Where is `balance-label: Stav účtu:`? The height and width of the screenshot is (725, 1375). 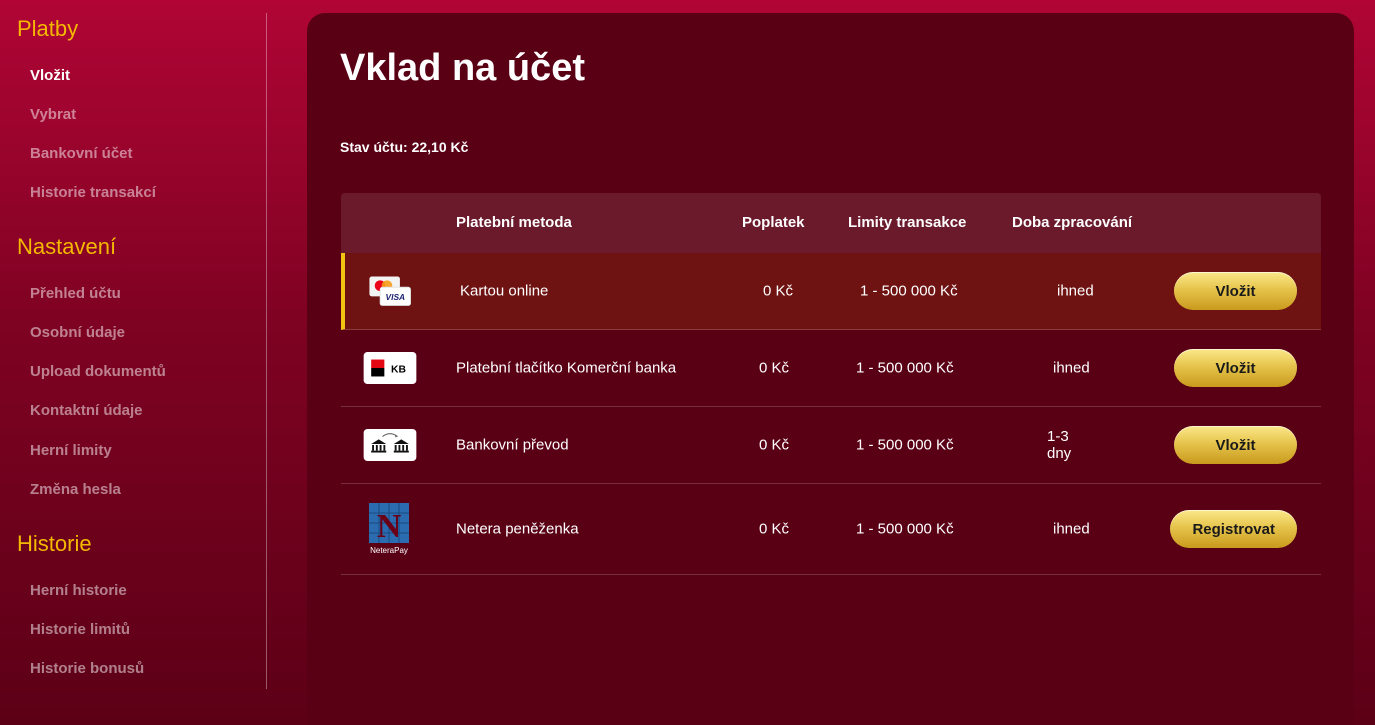
balance-label: Stav účtu: is located at coordinates (374, 147).